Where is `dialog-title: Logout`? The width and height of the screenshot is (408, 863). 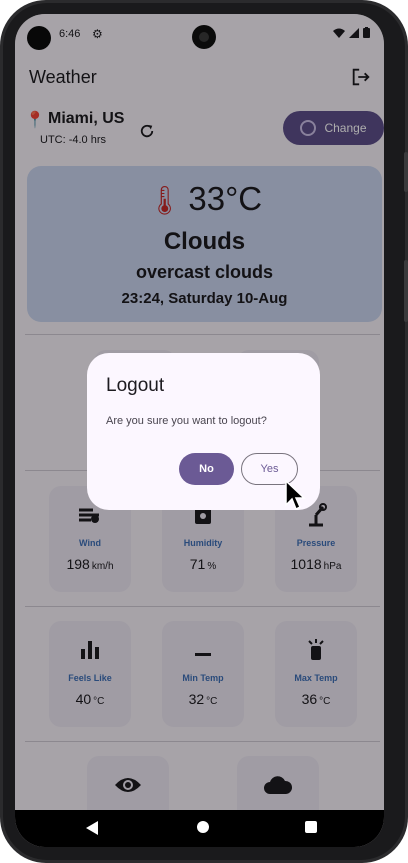 dialog-title: Logout is located at coordinates (135, 385).